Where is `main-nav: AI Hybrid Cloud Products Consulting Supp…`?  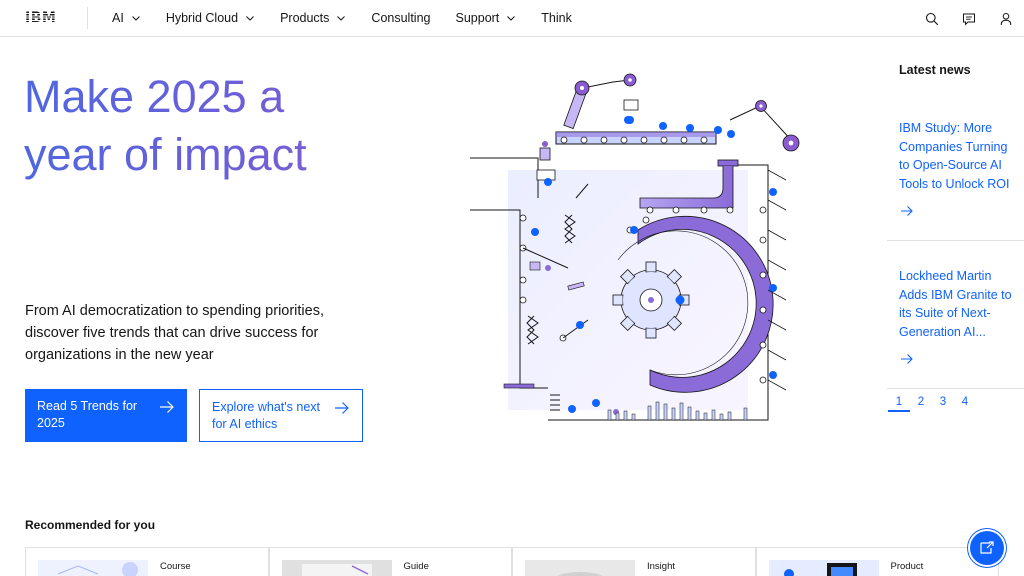 main-nav: AI Hybrid Cloud Products Consulting Supp… is located at coordinates (354, 18).